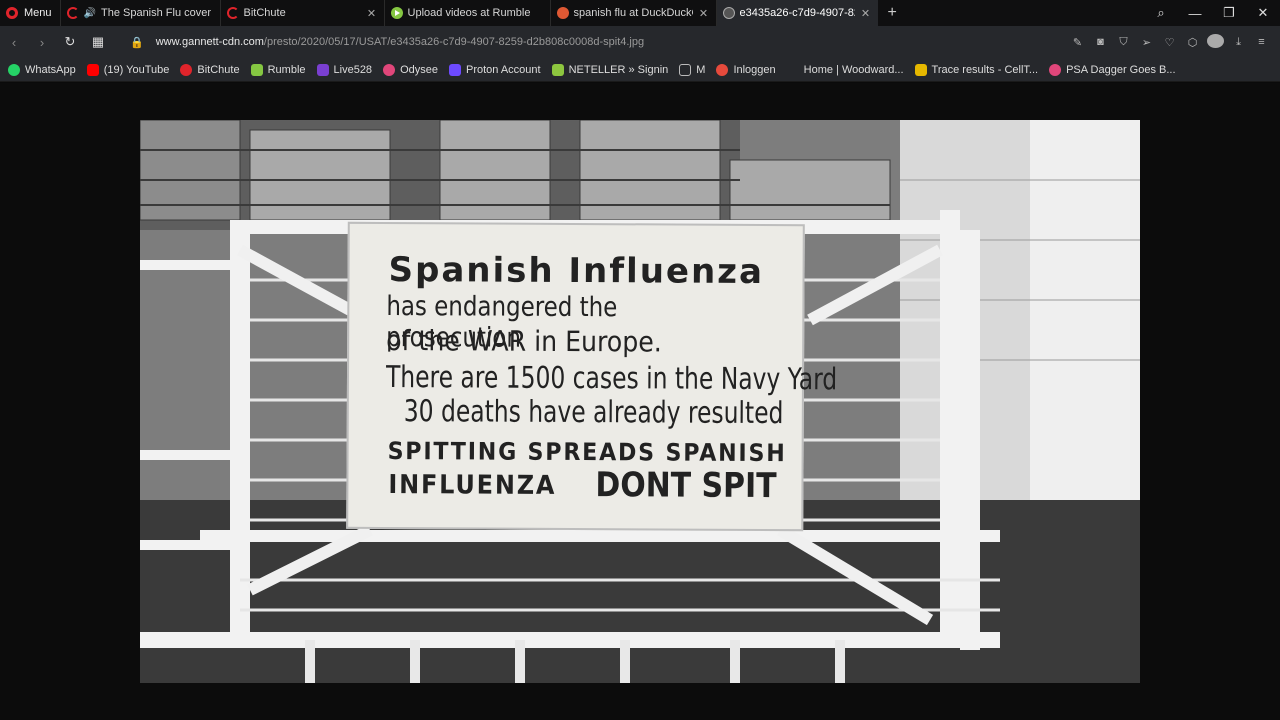  I want to click on bookmark-label: BitChute, so click(218, 69).